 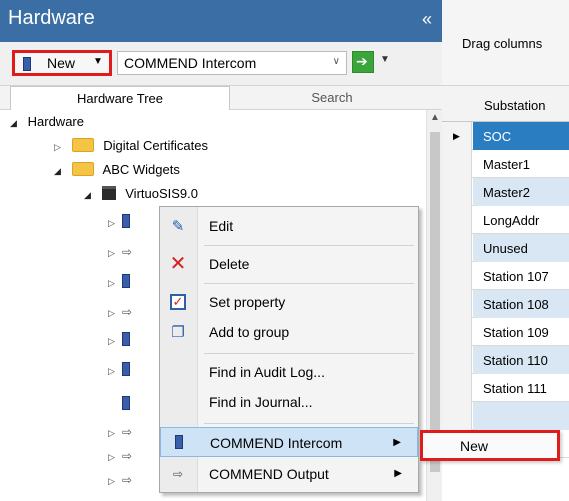 I want to click on device-type-combo: COMMEND Intercom ∨, so click(x=232, y=63).